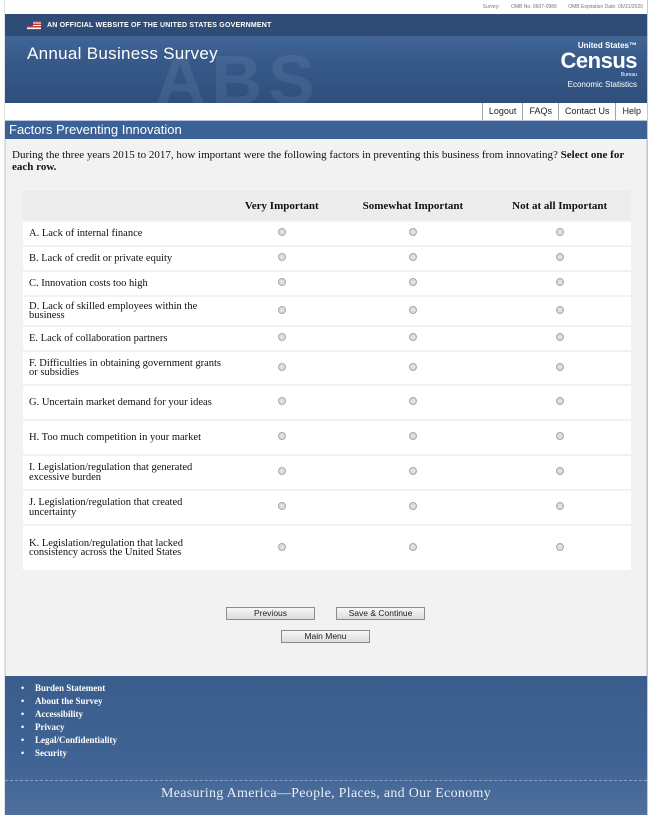 This screenshot has width=652, height=817. Describe the element at coordinates (605, 7) in the screenshot. I see `omb-expiration: OMB Expiration Date: 05/31/2020` at that location.